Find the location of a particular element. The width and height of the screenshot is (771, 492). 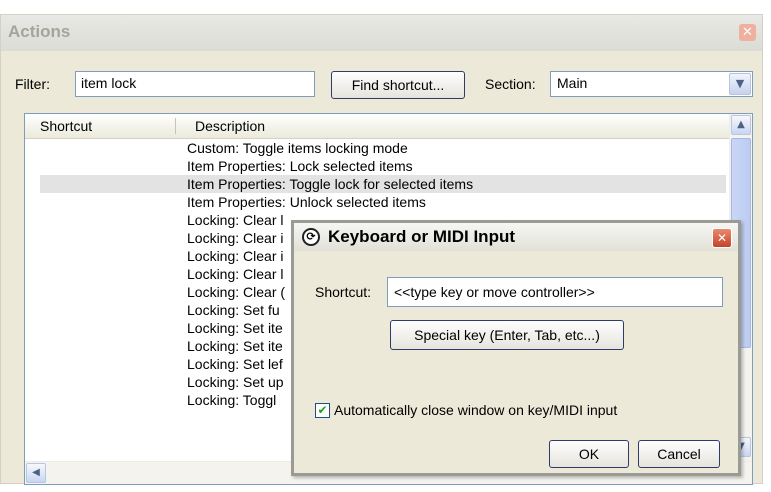

actions-title-bar: Actions ✕ is located at coordinates (381, 33).